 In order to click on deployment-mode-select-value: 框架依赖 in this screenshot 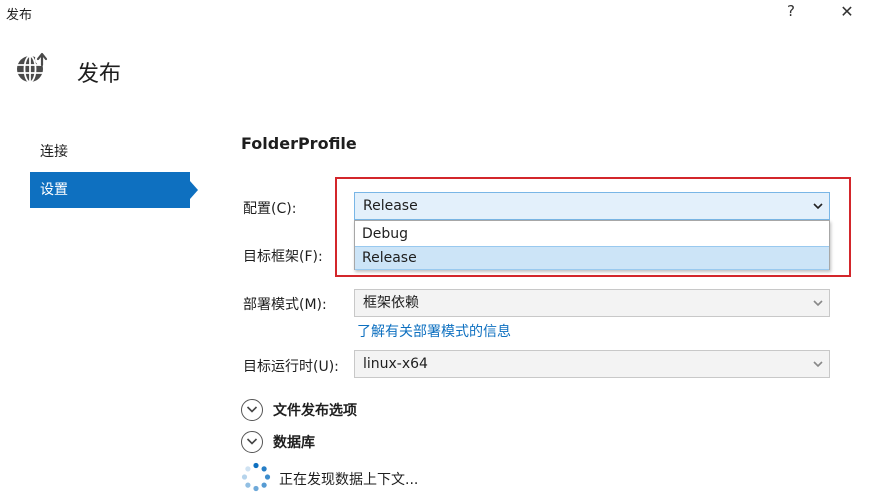, I will do `click(391, 303)`.